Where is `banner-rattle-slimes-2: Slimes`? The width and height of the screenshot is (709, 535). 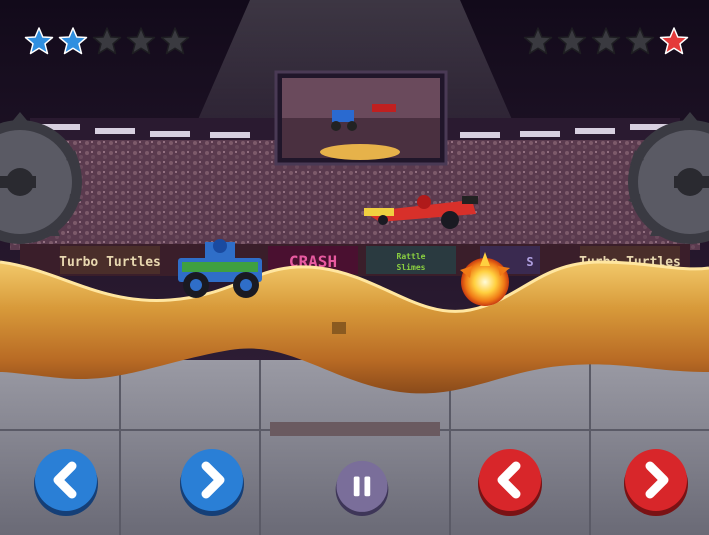
banner-rattle-slimes-2: Slimes is located at coordinates (411, 267).